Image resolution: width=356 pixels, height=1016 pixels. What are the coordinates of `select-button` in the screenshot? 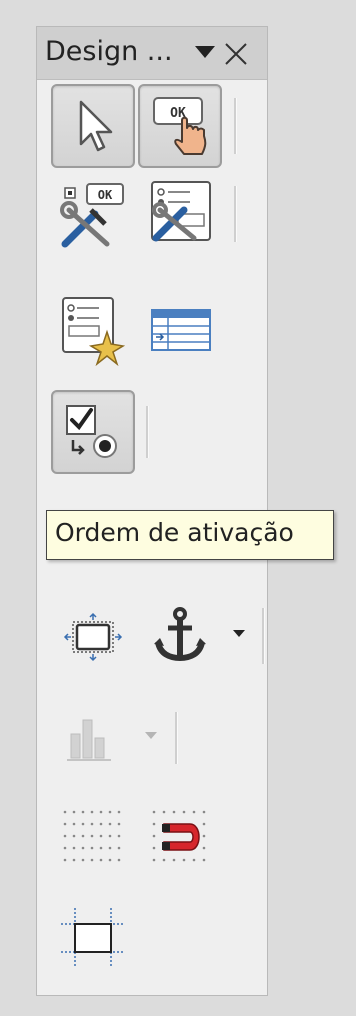 It's located at (93, 126).